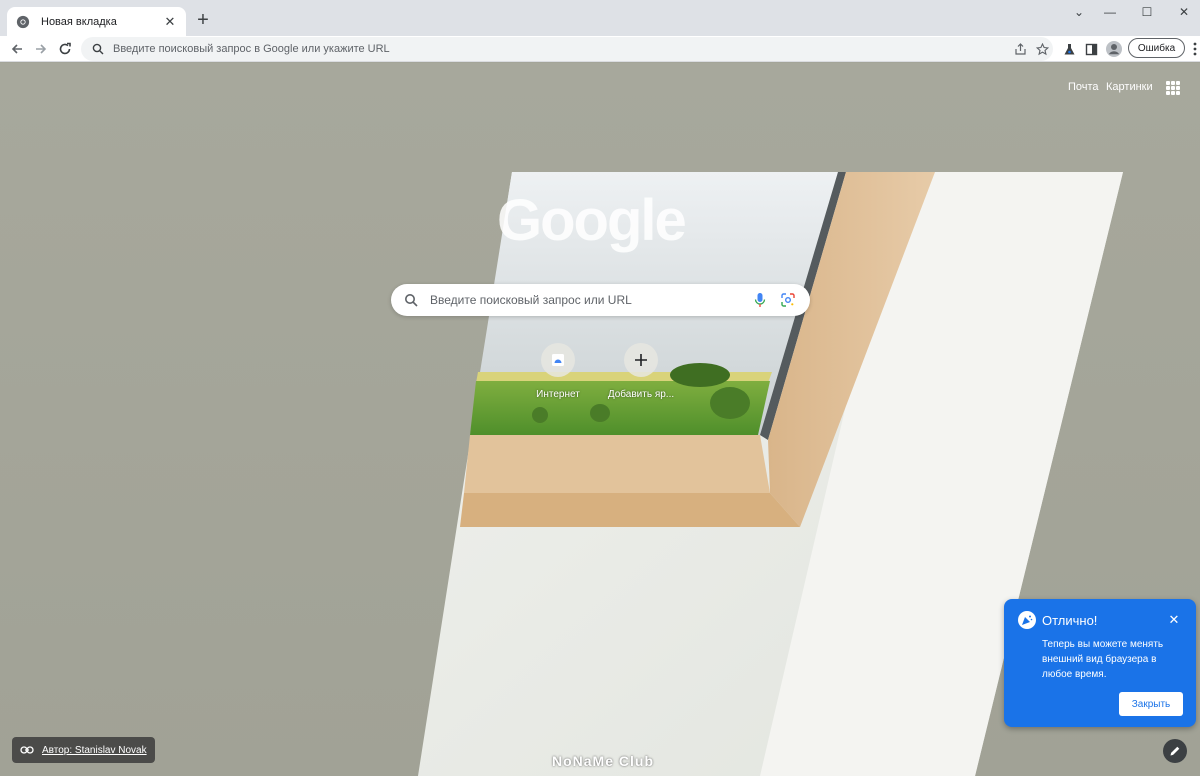 The image size is (1200, 776). I want to click on share-icon, so click(1020, 49).